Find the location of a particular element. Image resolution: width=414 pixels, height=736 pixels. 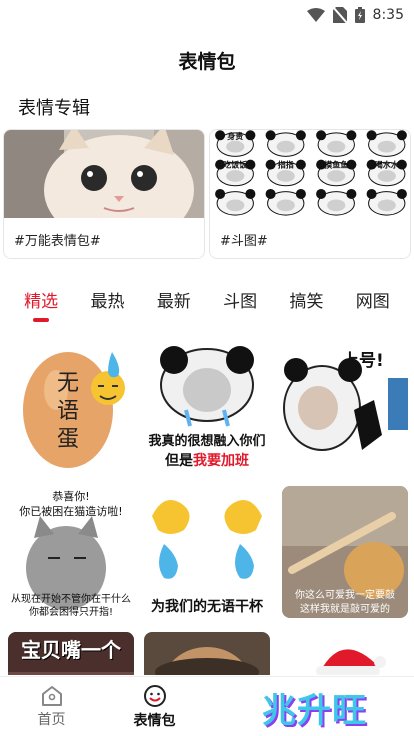

battery-charging-icon is located at coordinates (359, 15).